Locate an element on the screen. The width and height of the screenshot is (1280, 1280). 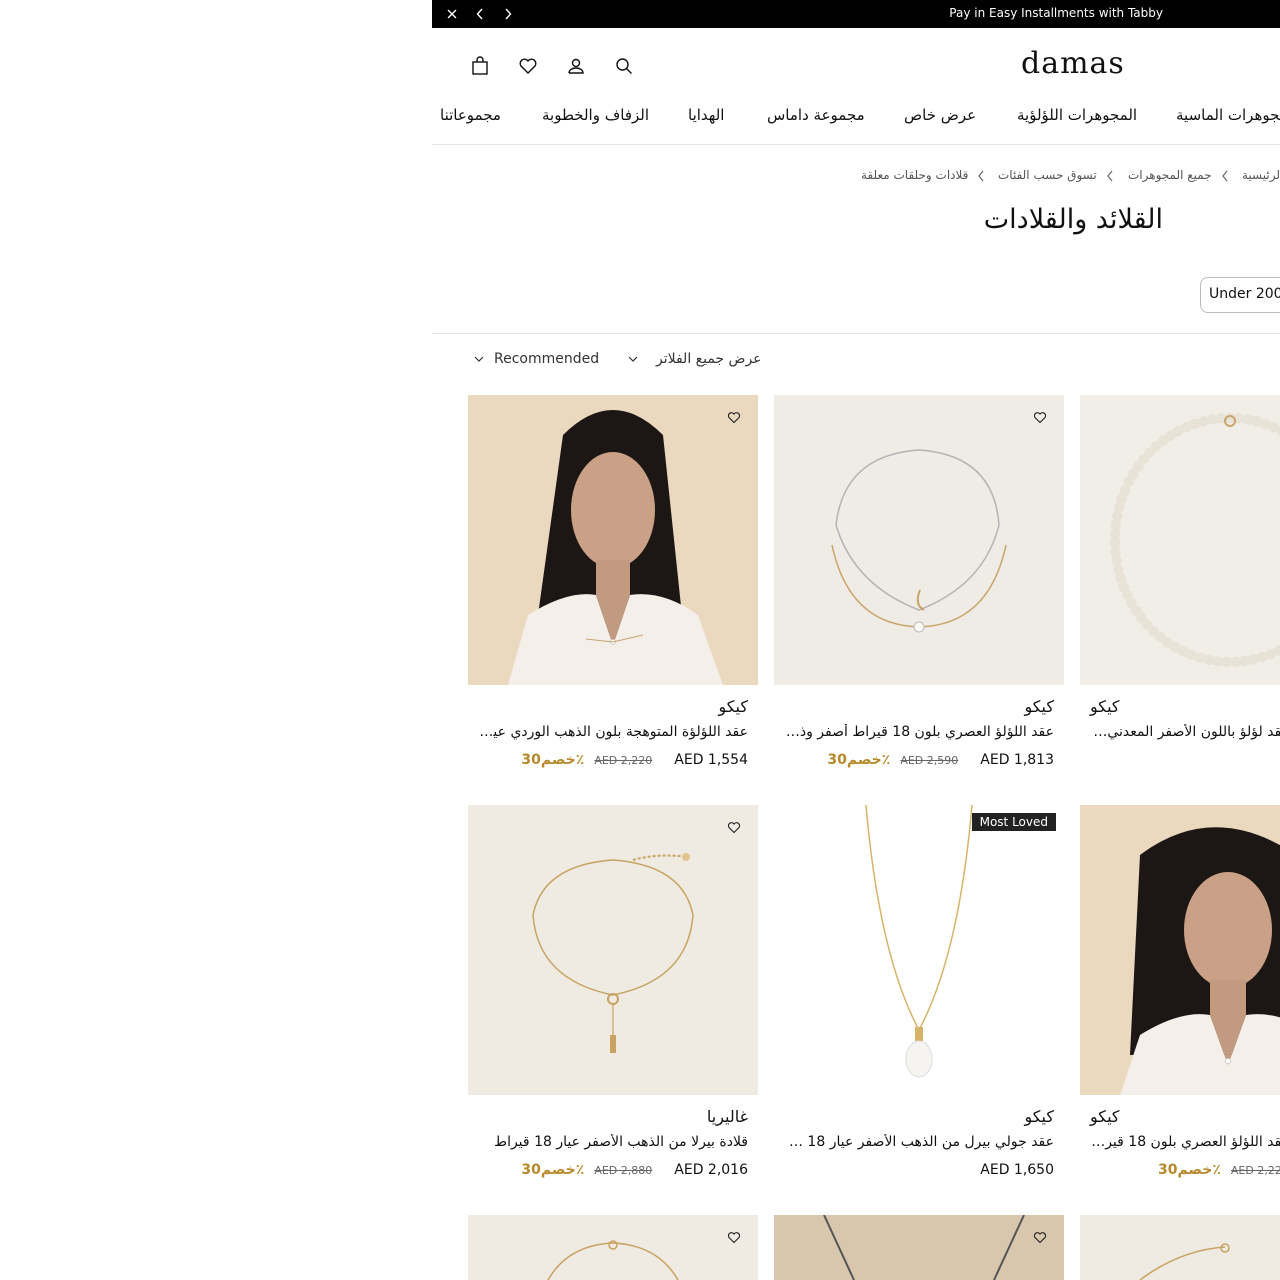
price-row: خصم30٪ AED 2,220 is located at coordinates (1219, 1168).